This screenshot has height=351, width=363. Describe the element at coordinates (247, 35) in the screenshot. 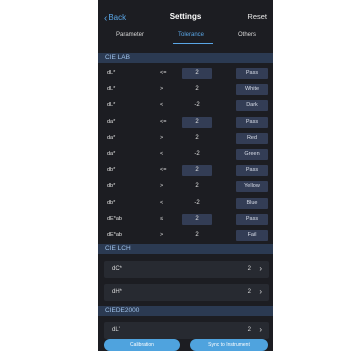

I see `tab-others: Others` at that location.